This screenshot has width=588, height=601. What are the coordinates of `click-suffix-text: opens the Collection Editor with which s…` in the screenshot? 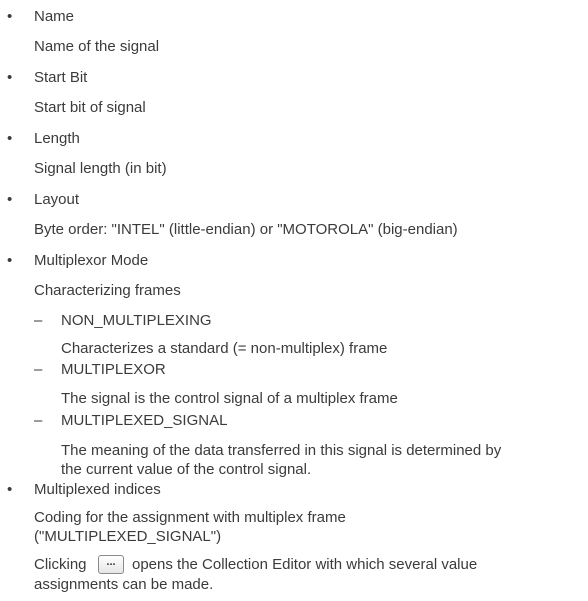 It's located at (305, 564).